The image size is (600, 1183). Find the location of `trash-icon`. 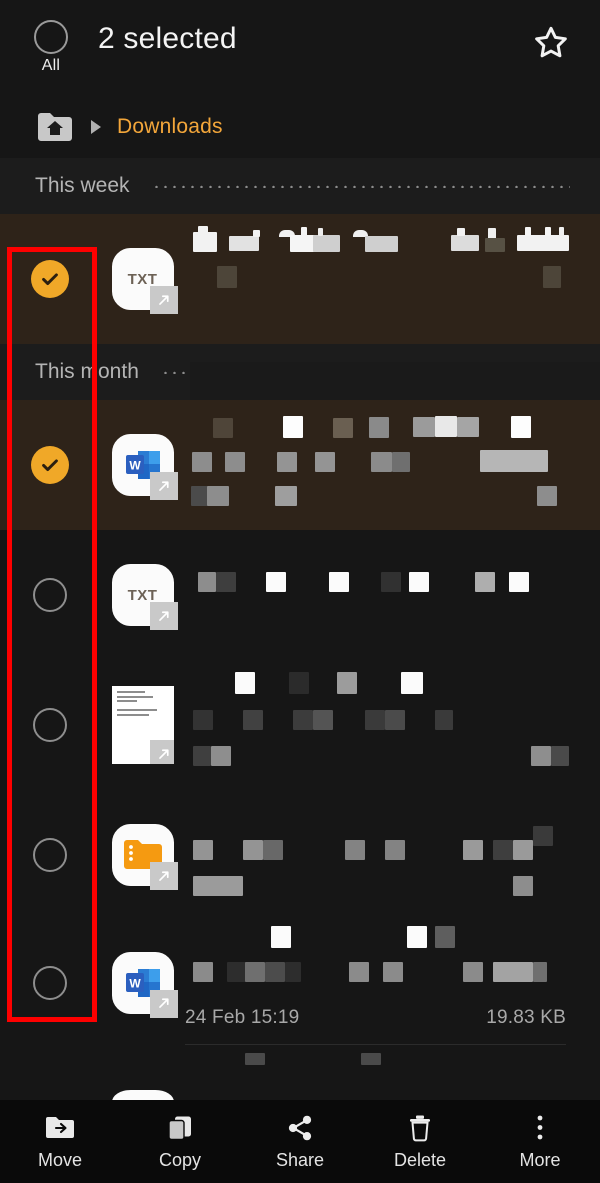

trash-icon is located at coordinates (420, 1128).